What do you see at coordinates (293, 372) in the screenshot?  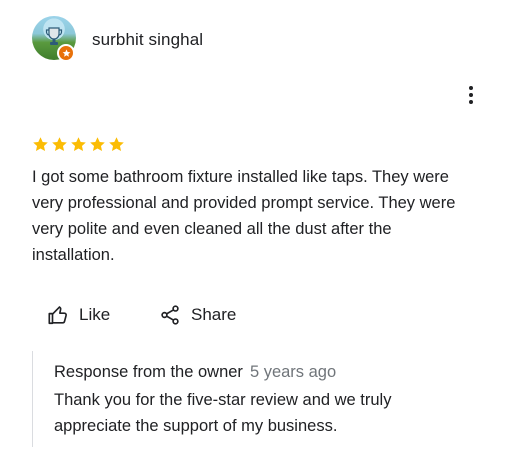 I see `owner-response-time: 5 years ago` at bounding box center [293, 372].